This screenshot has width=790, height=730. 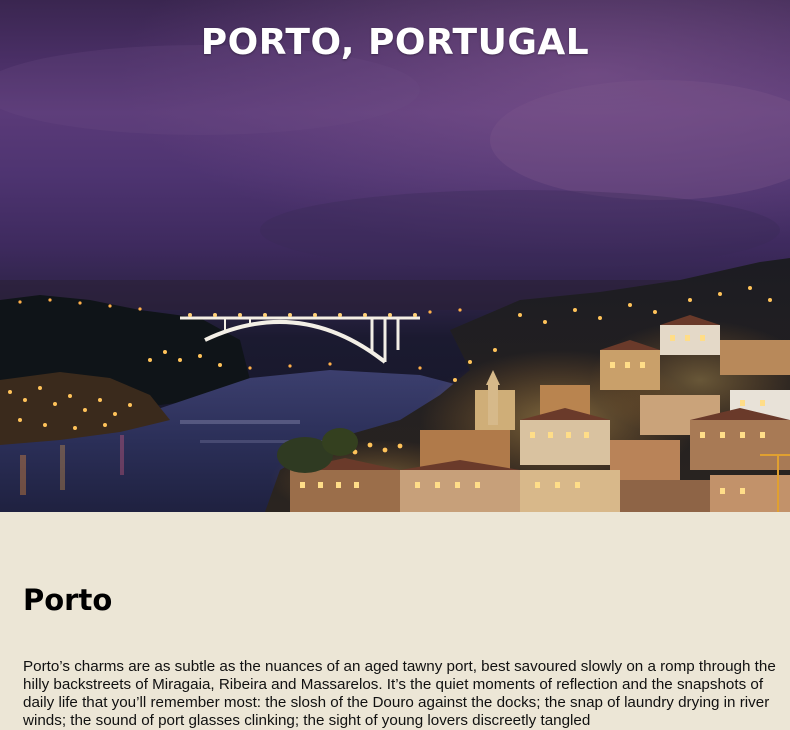 What do you see at coordinates (68, 600) in the screenshot?
I see `section-heading: Porto` at bounding box center [68, 600].